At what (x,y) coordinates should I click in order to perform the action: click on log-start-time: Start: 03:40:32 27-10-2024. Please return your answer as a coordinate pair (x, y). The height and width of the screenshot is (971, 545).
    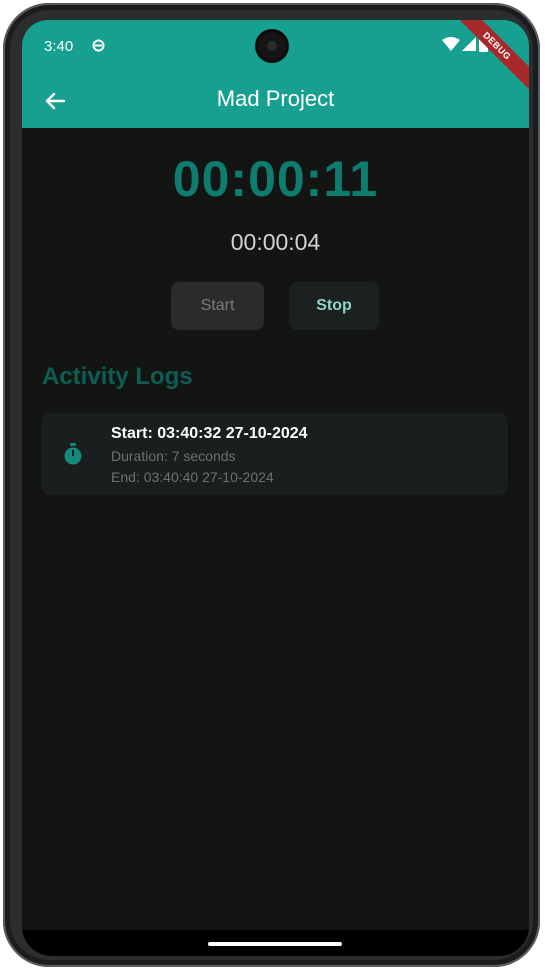
    Looking at the image, I should click on (209, 433).